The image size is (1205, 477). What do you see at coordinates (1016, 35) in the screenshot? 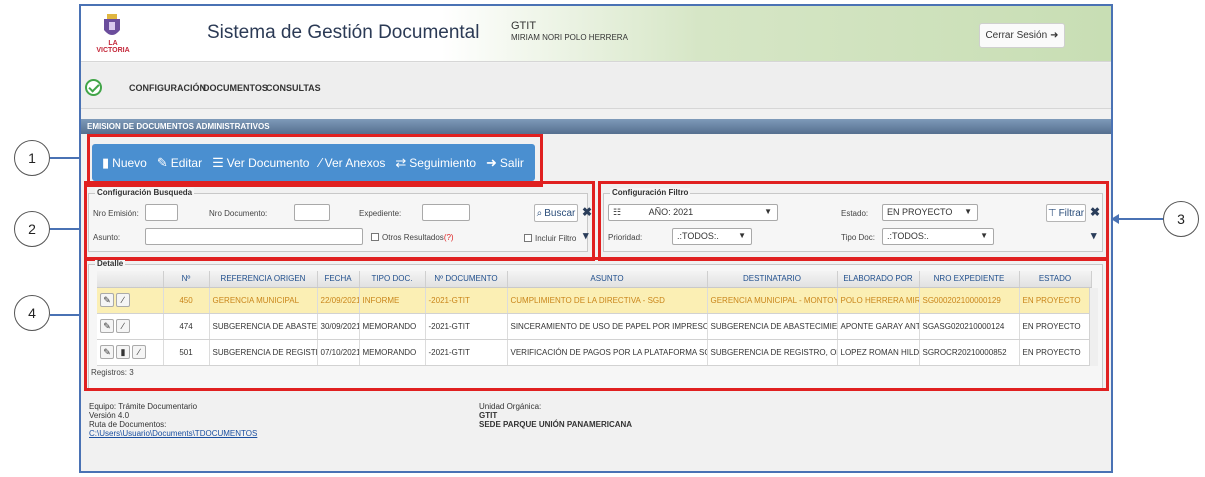
I see `logout-label: Cerrar Sesión` at bounding box center [1016, 35].